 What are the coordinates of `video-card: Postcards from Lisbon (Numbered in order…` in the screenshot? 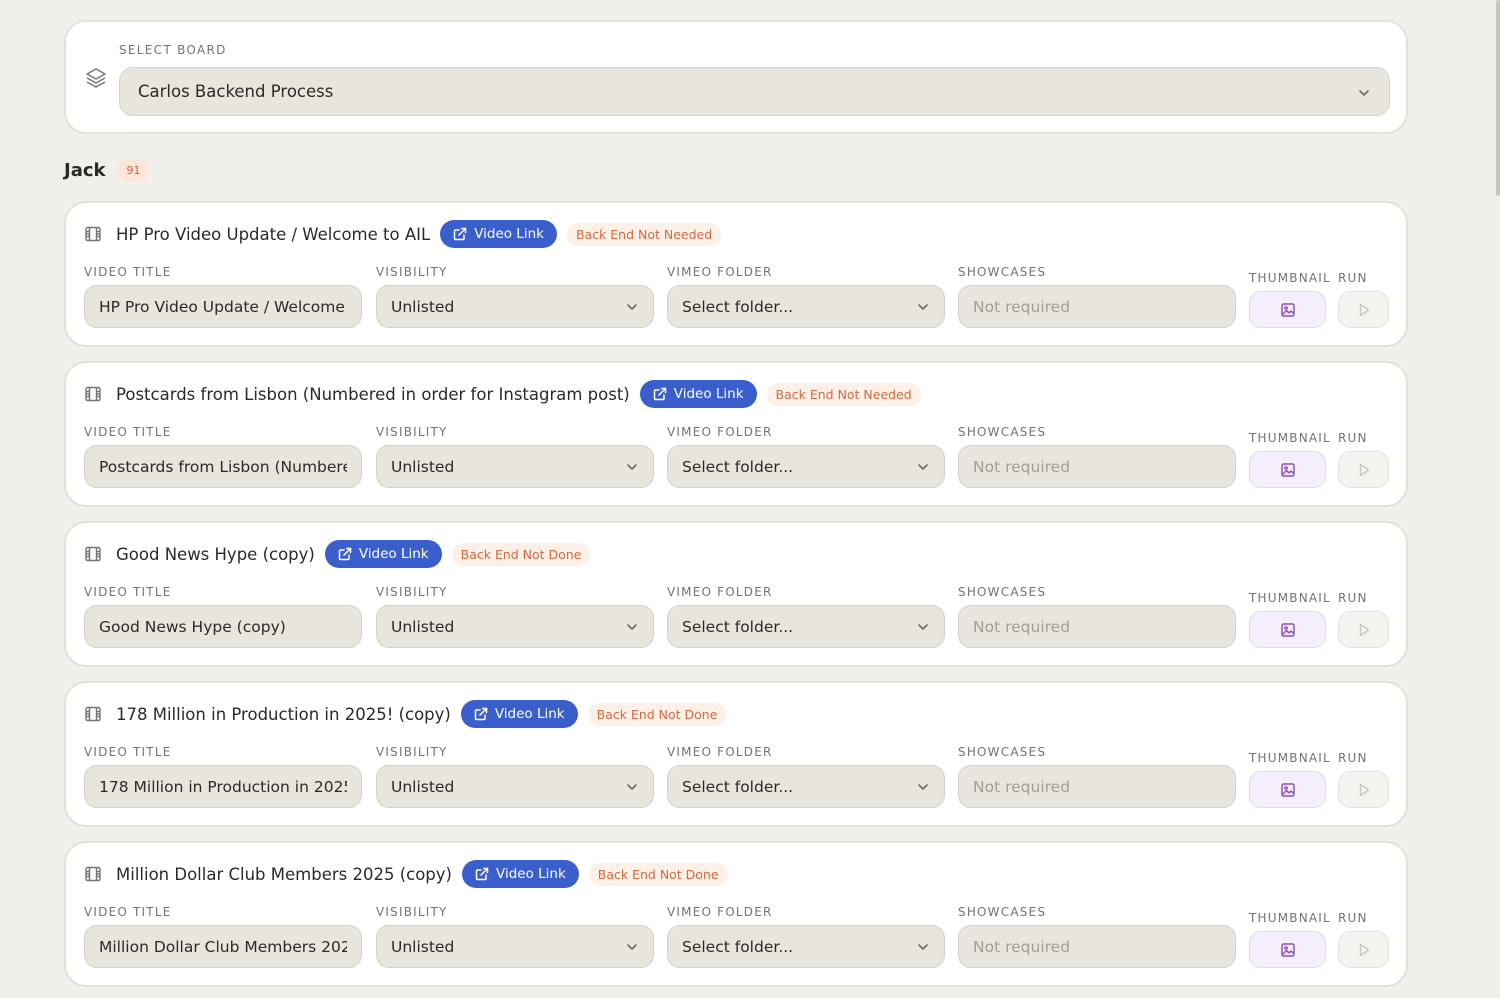 It's located at (736, 434).